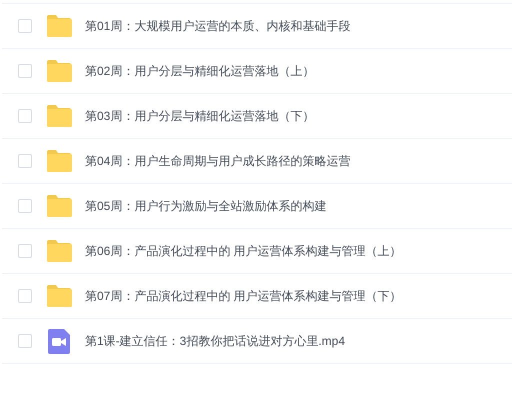  I want to click on file-name: 第06周：产品演化过程中的 用户运营体系构建与管理（上）, so click(243, 251).